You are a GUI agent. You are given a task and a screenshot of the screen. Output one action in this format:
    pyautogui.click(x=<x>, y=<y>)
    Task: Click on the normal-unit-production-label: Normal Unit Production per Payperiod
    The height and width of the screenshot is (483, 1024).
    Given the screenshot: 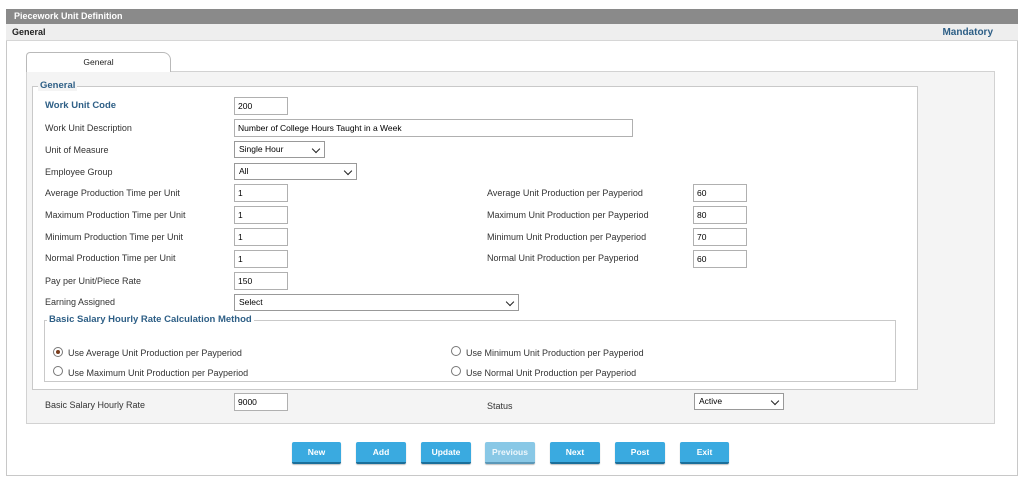 What is the action you would take?
    pyautogui.click(x=563, y=258)
    